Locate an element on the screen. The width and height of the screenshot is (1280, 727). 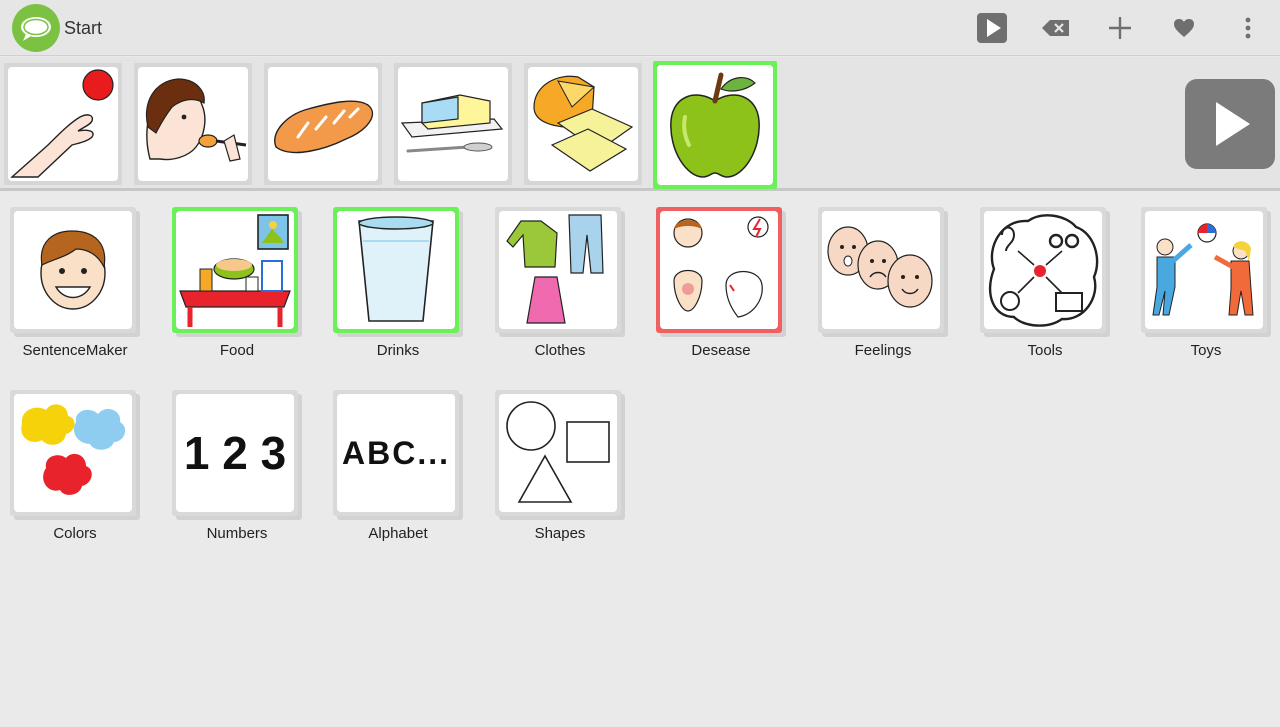
app-logo-icon is located at coordinates (36, 28).